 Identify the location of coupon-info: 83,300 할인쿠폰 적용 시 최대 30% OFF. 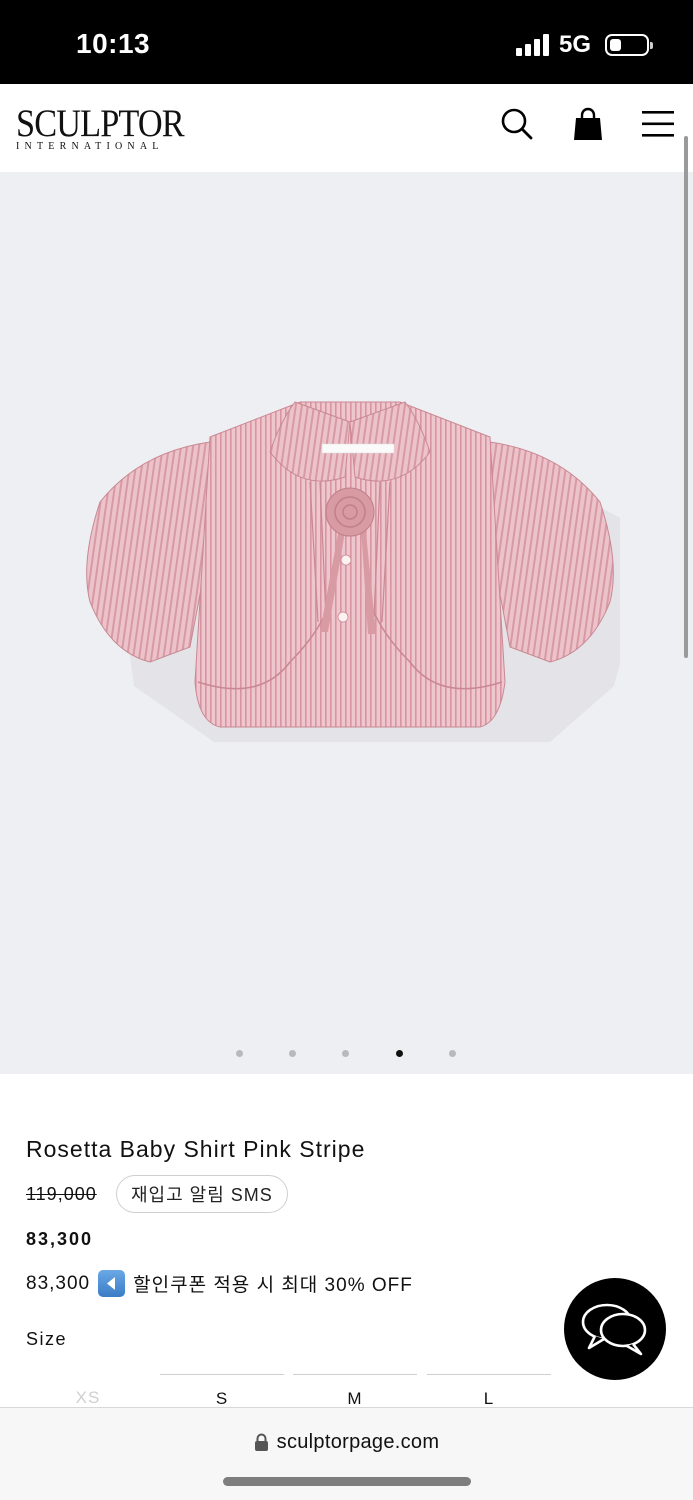
(219, 1283).